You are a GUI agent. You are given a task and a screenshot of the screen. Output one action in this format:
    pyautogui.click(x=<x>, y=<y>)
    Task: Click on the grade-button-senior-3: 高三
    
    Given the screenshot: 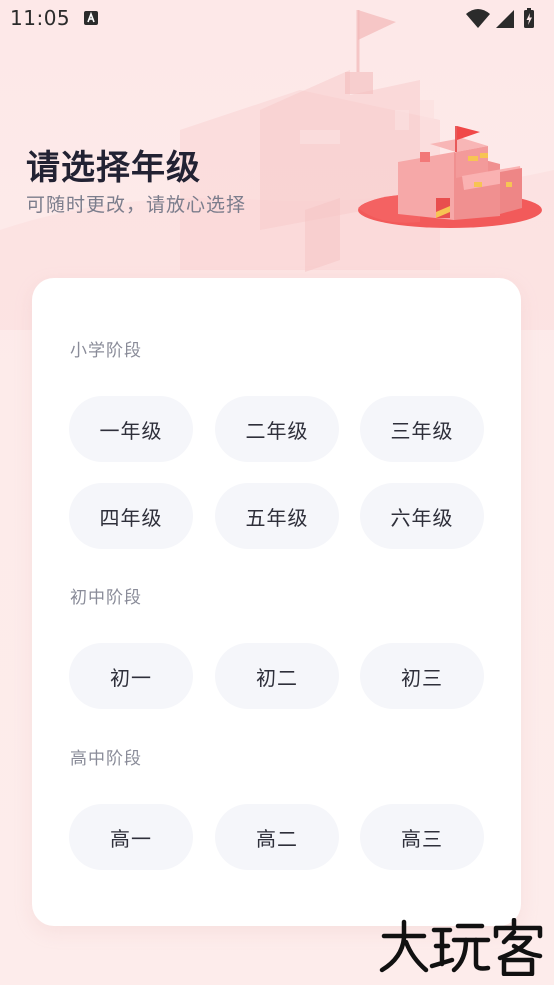 What is the action you would take?
    pyautogui.click(x=422, y=837)
    